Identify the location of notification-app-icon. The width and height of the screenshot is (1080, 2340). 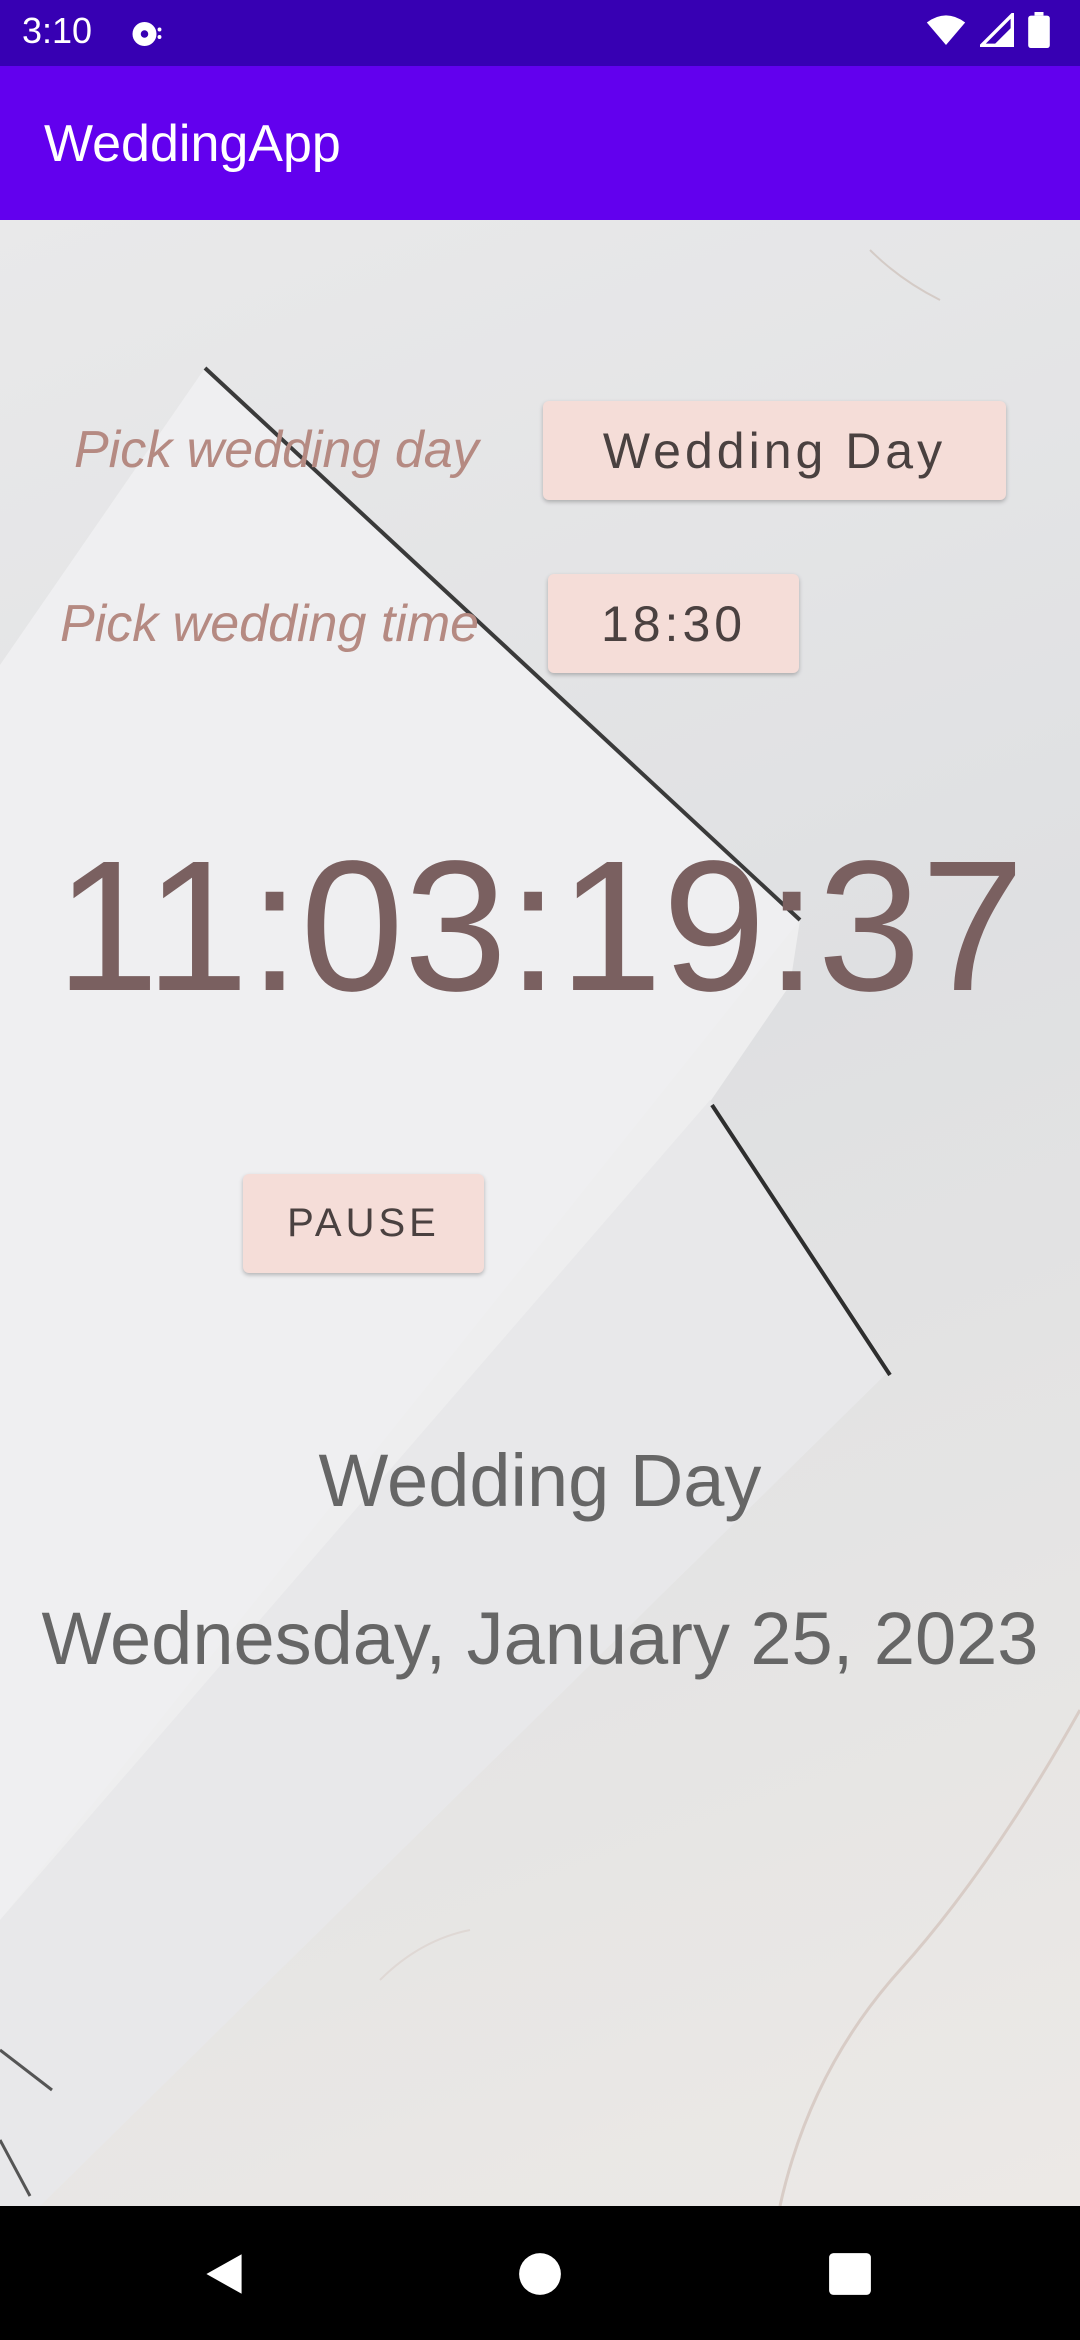
(147, 34).